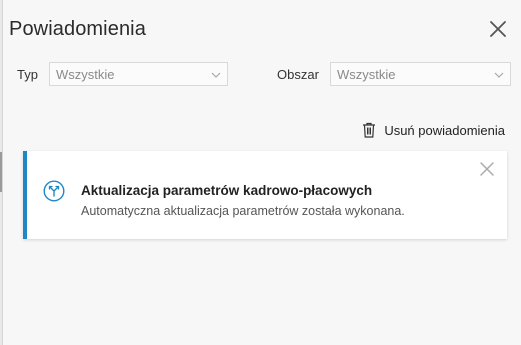 The height and width of the screenshot is (345, 521). Describe the element at coordinates (260, 31) in the screenshot. I see `panel-header: Powiadomienia` at that location.